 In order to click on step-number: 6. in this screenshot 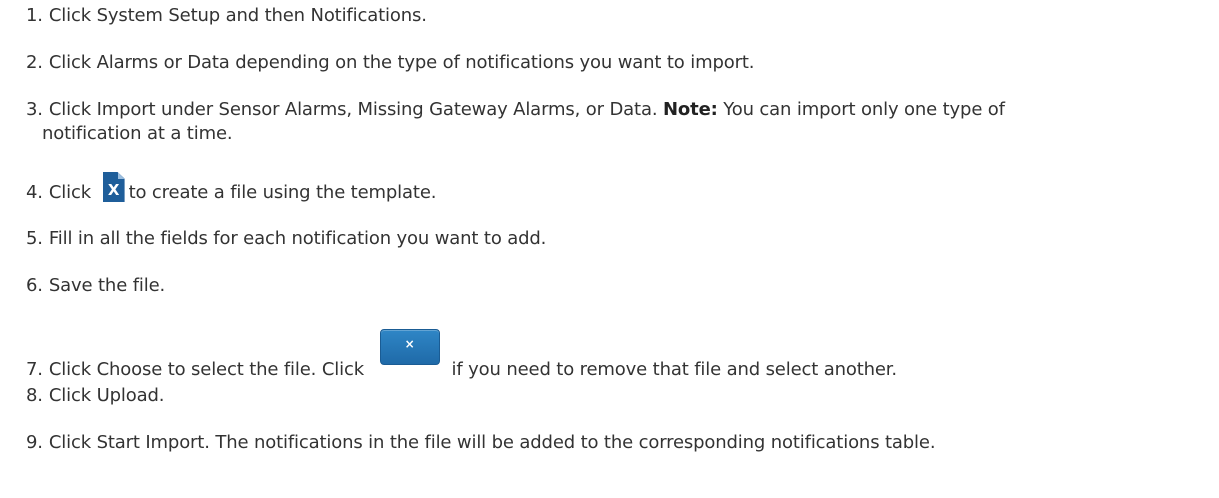, I will do `click(34, 285)`.